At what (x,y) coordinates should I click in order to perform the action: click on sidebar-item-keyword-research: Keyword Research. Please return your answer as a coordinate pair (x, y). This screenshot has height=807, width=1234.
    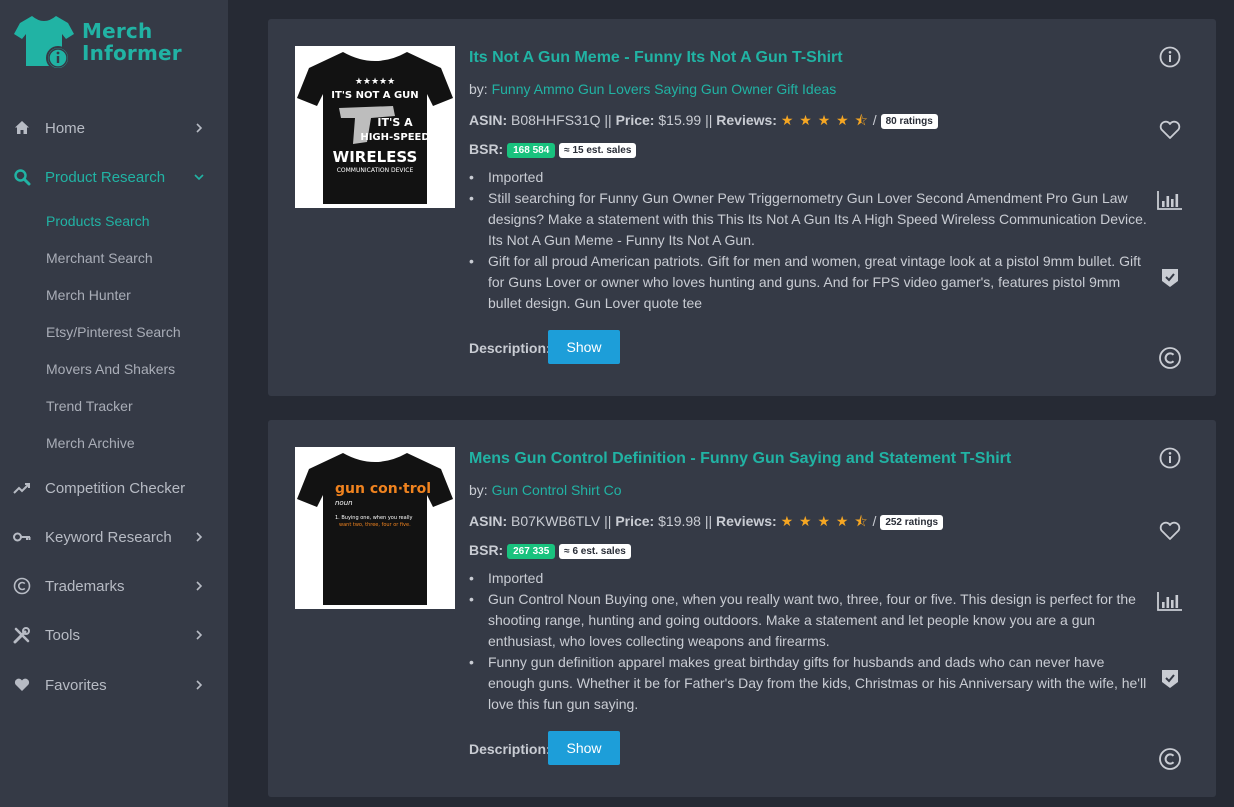
    Looking at the image, I should click on (114, 537).